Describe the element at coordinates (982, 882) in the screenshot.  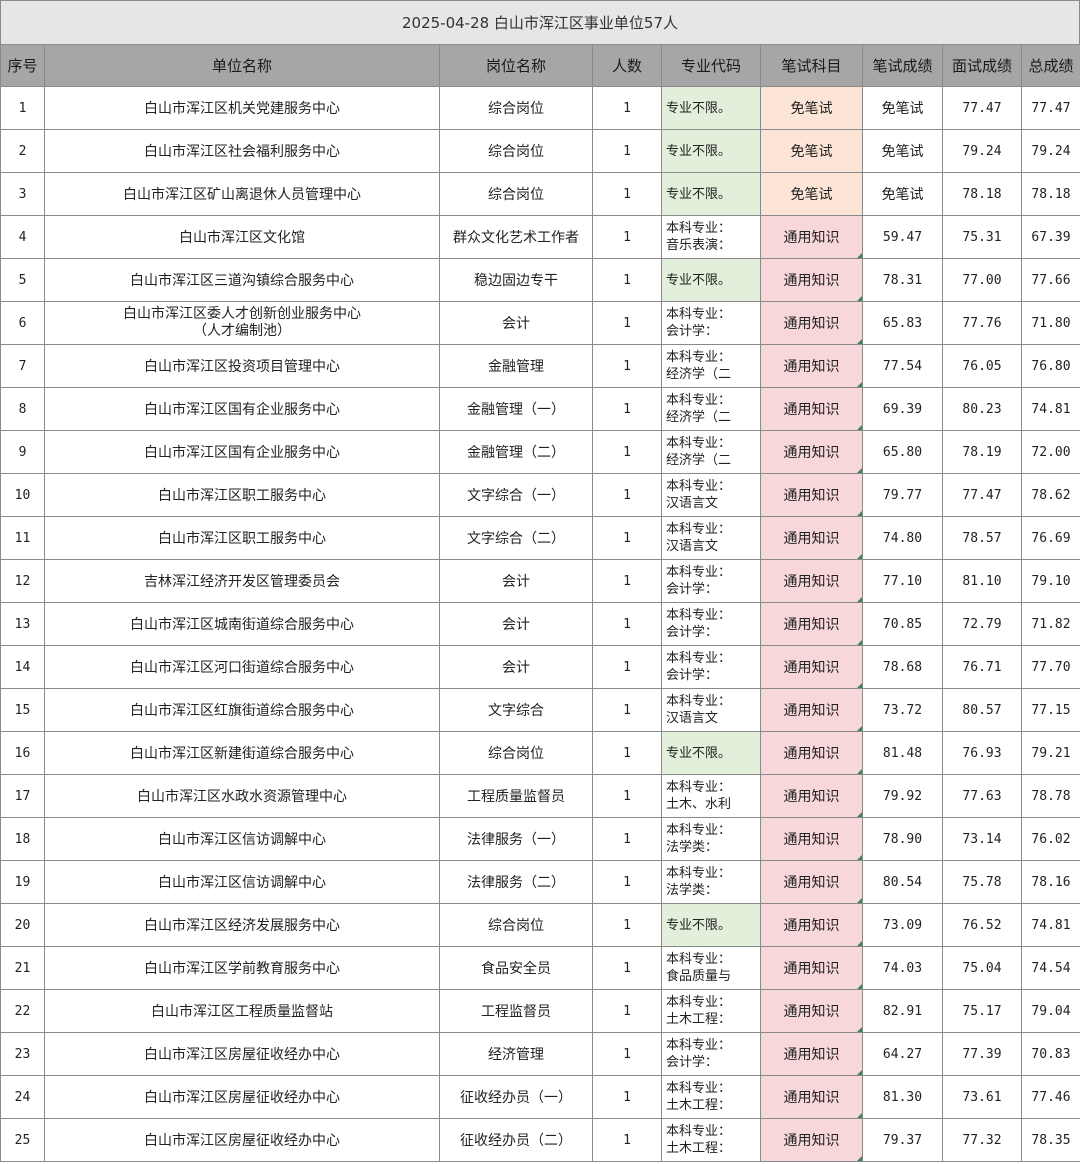
I see `cell-interview-score: 75.78` at that location.